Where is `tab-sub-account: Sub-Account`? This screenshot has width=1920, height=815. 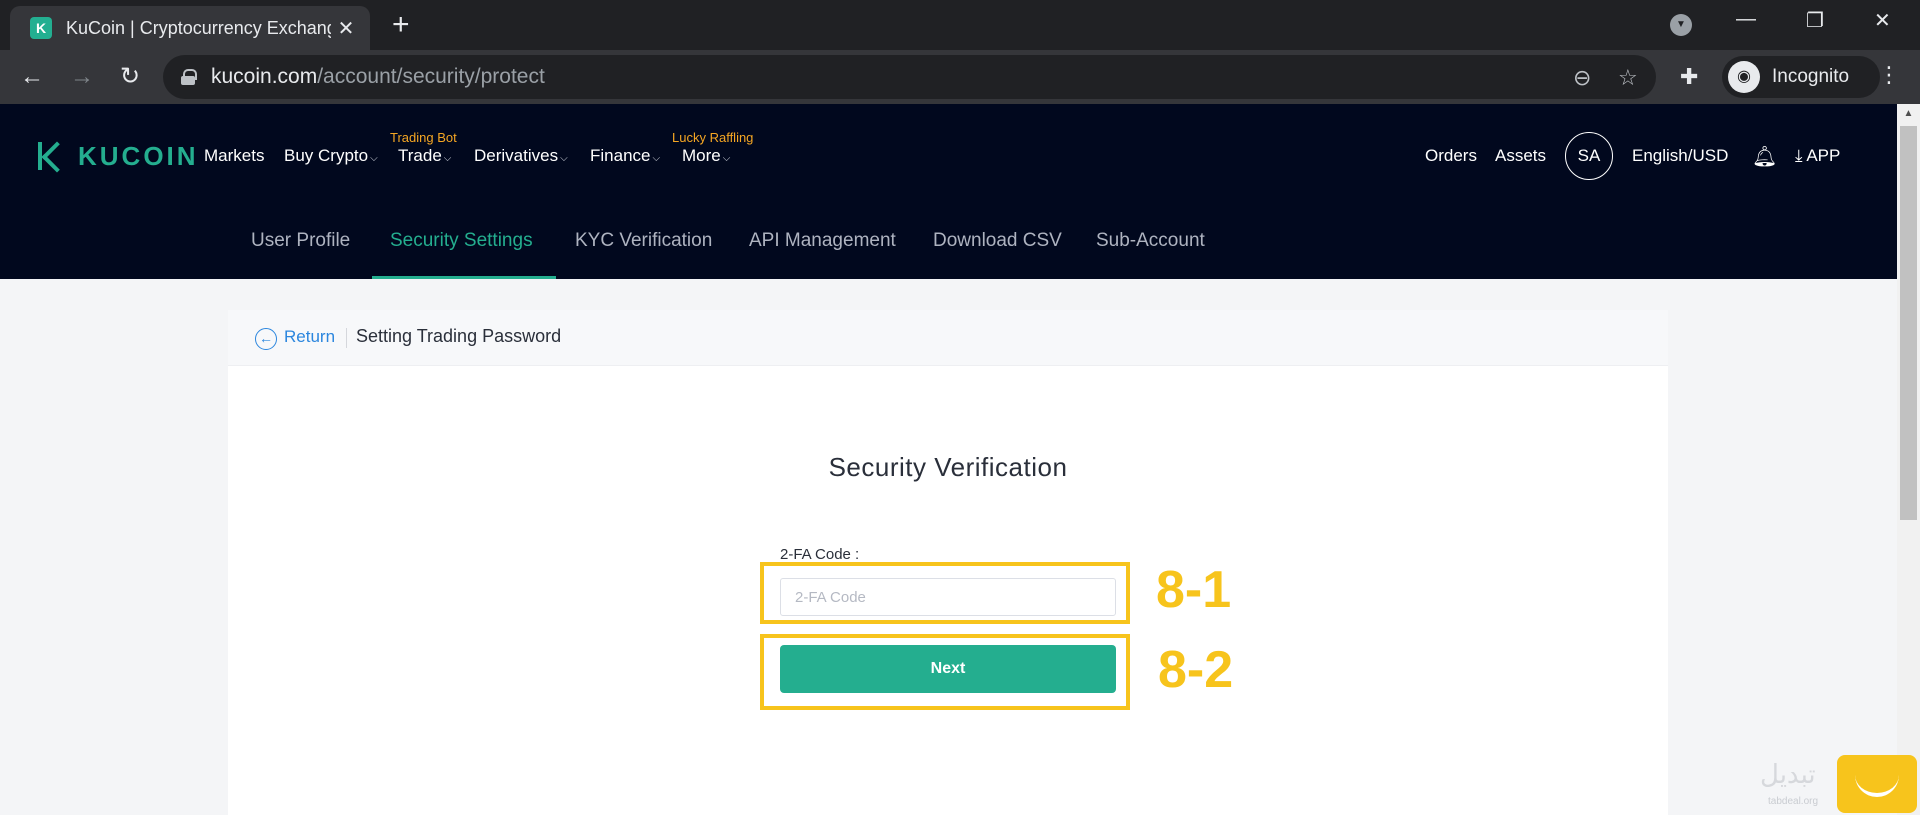 tab-sub-account: Sub-Account is located at coordinates (1150, 241).